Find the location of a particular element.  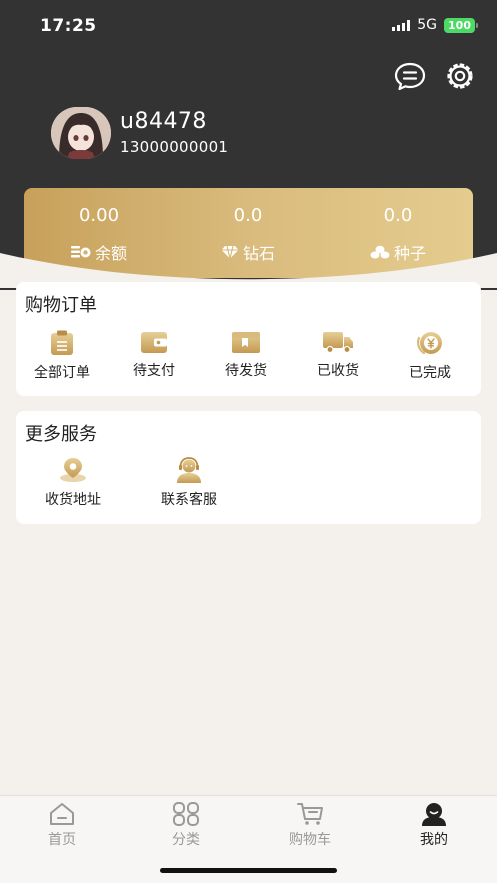

cart-icon is located at coordinates (310, 814).